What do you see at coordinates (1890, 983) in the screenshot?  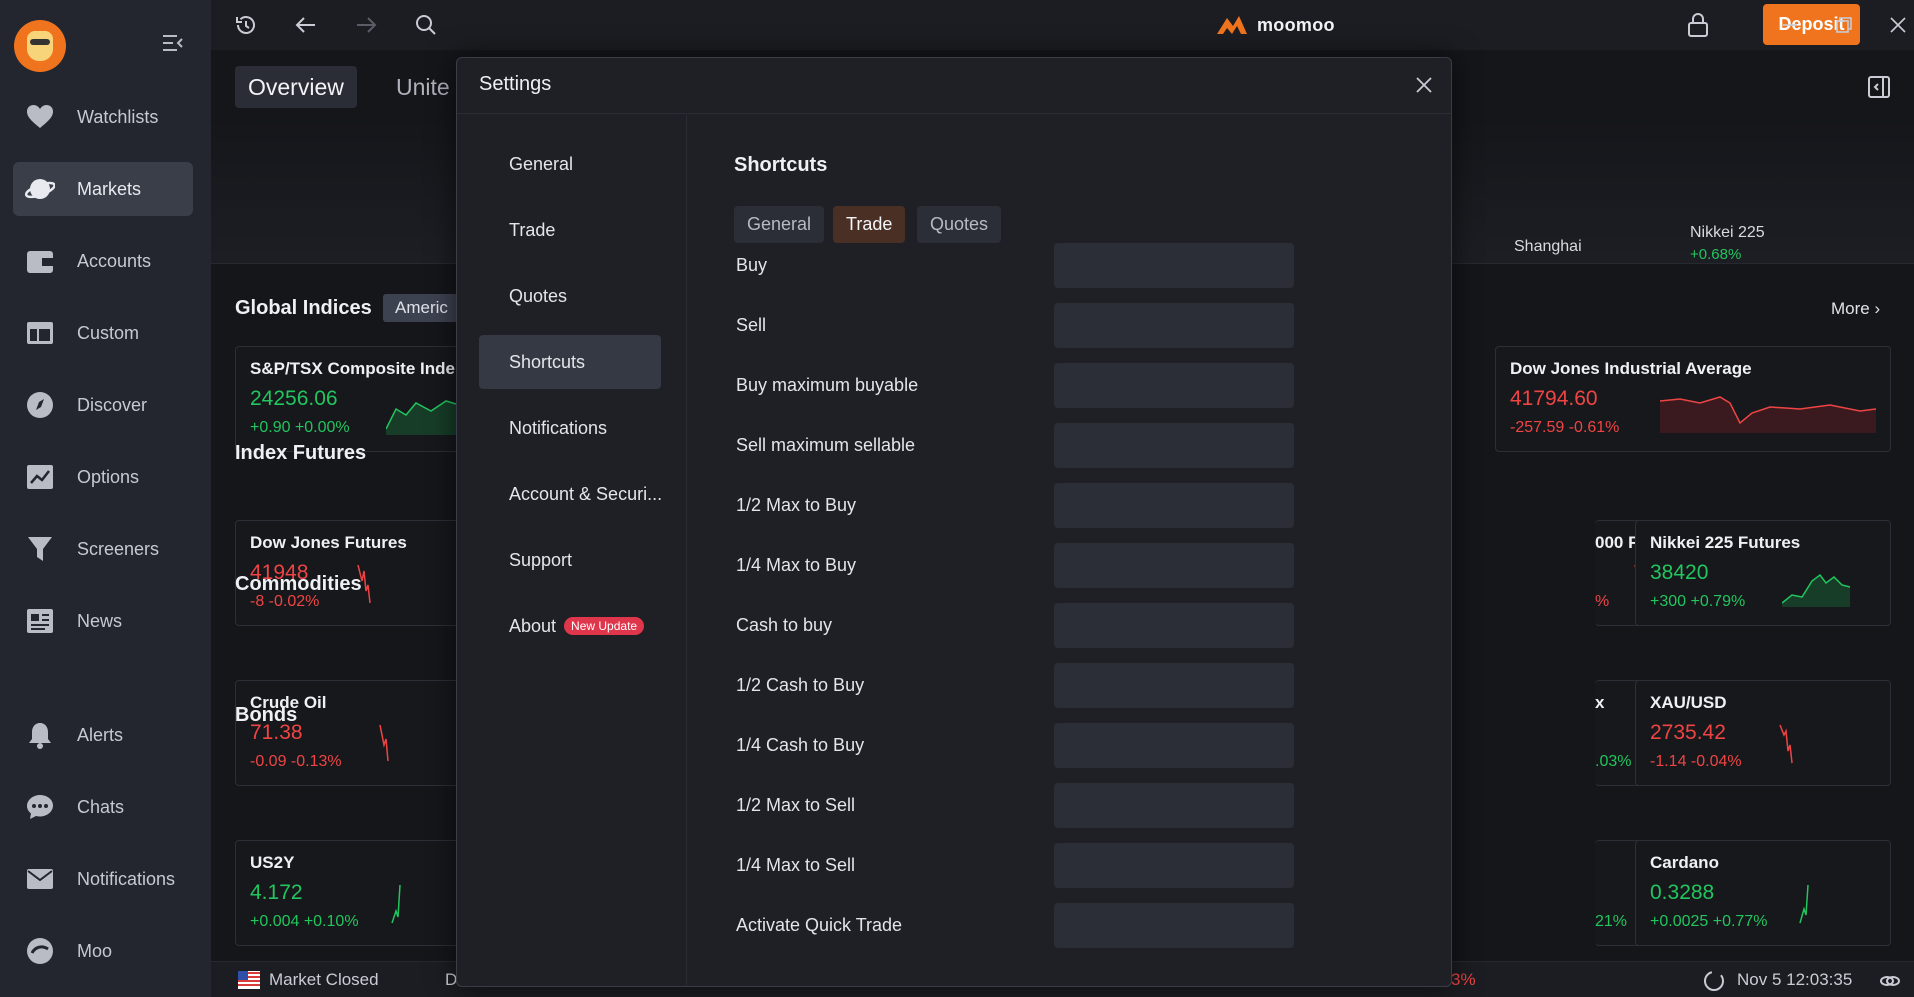 I see `link-icon` at bounding box center [1890, 983].